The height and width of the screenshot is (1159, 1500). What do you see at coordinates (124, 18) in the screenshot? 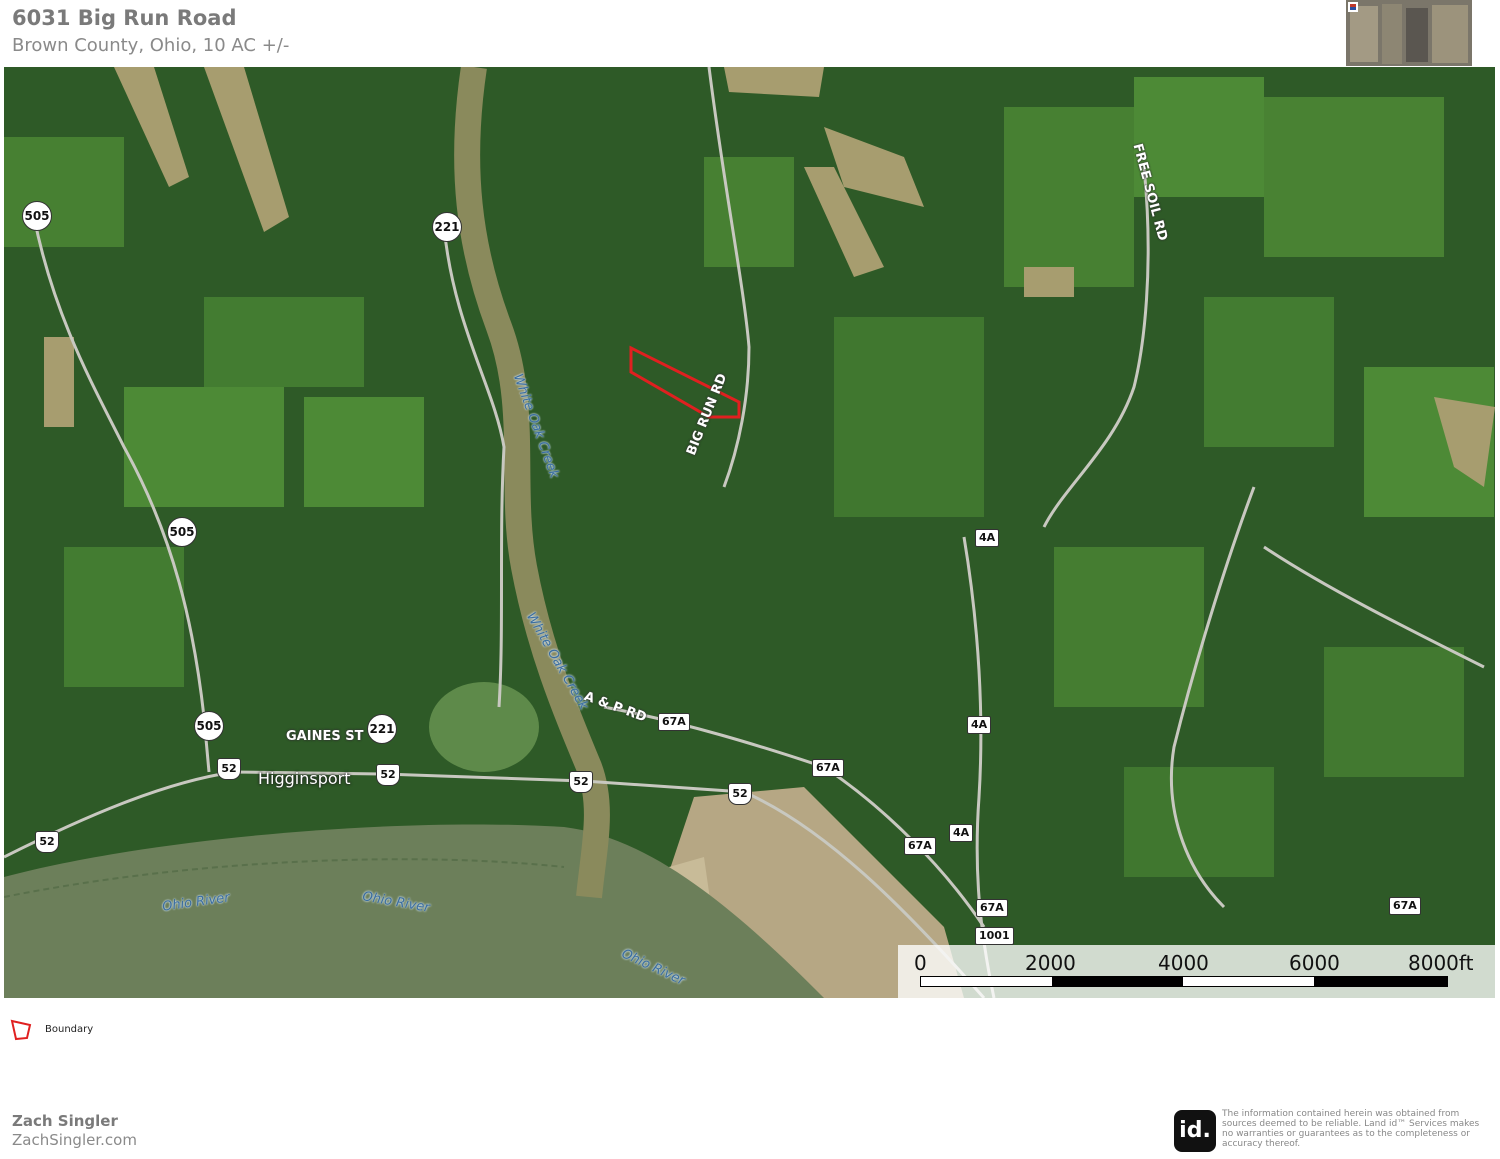
I see `map-title: 6031 Big Run Road` at bounding box center [124, 18].